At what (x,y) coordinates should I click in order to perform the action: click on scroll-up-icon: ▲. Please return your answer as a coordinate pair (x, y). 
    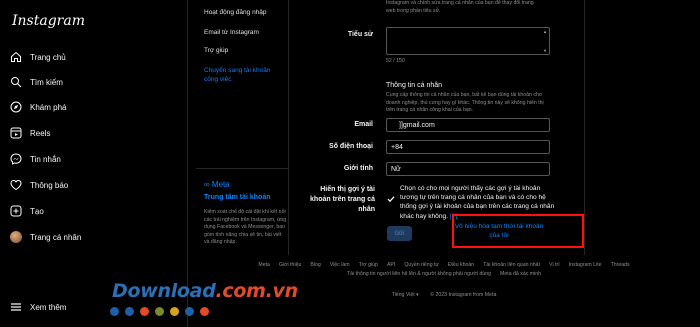
    Looking at the image, I should click on (545, 31).